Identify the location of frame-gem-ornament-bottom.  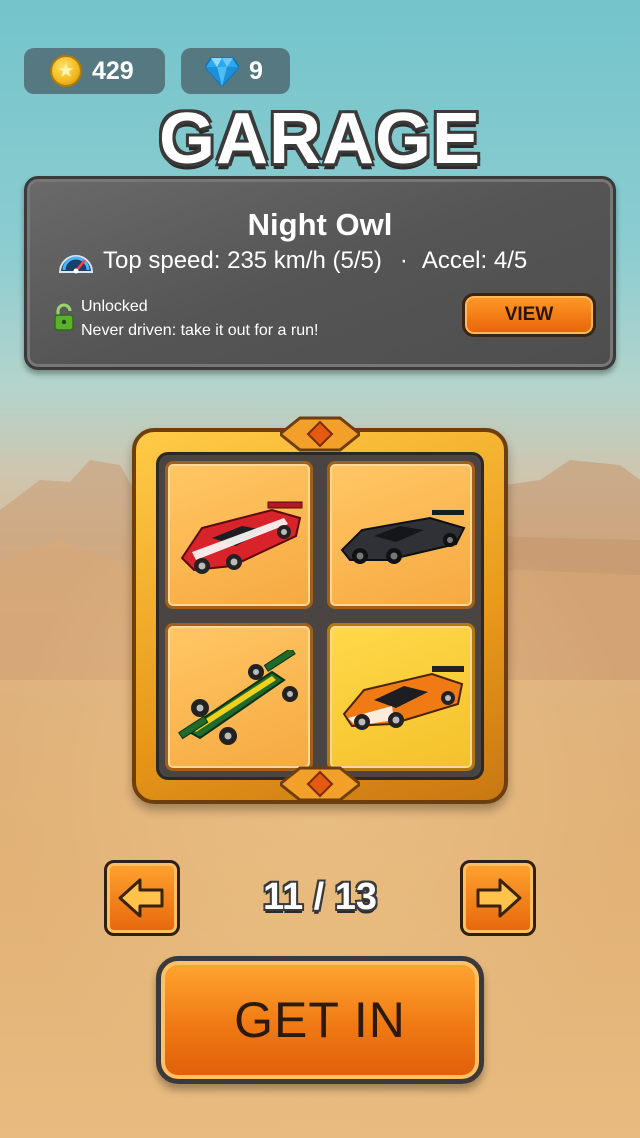
(320, 784).